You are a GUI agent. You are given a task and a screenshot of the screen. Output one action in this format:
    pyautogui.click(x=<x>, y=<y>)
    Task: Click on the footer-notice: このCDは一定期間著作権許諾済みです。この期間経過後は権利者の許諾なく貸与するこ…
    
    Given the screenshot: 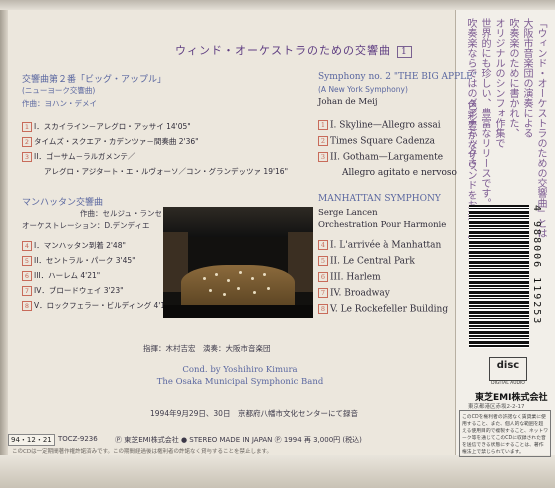 What is the action you would take?
    pyautogui.click(x=142, y=452)
    